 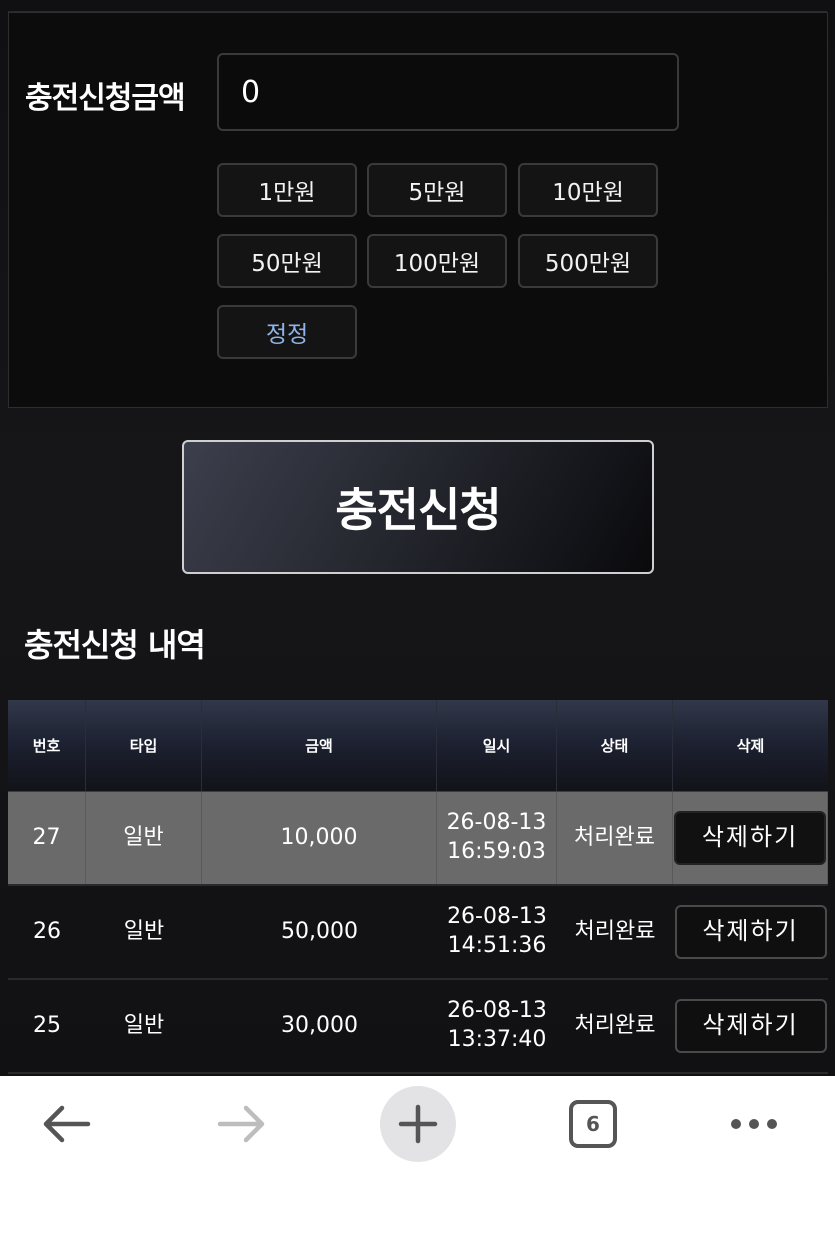 What do you see at coordinates (497, 1039) in the screenshot?
I see `row-time: 13:37:40` at bounding box center [497, 1039].